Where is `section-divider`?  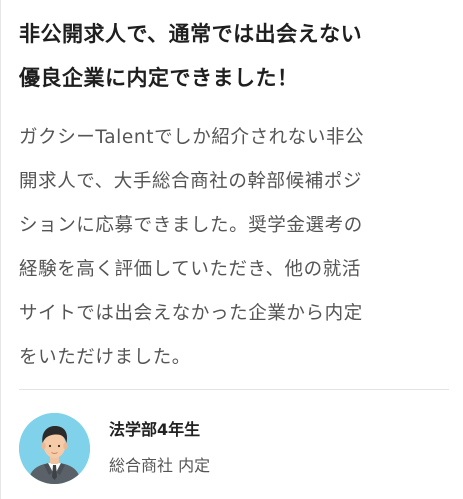 section-divider is located at coordinates (234, 389).